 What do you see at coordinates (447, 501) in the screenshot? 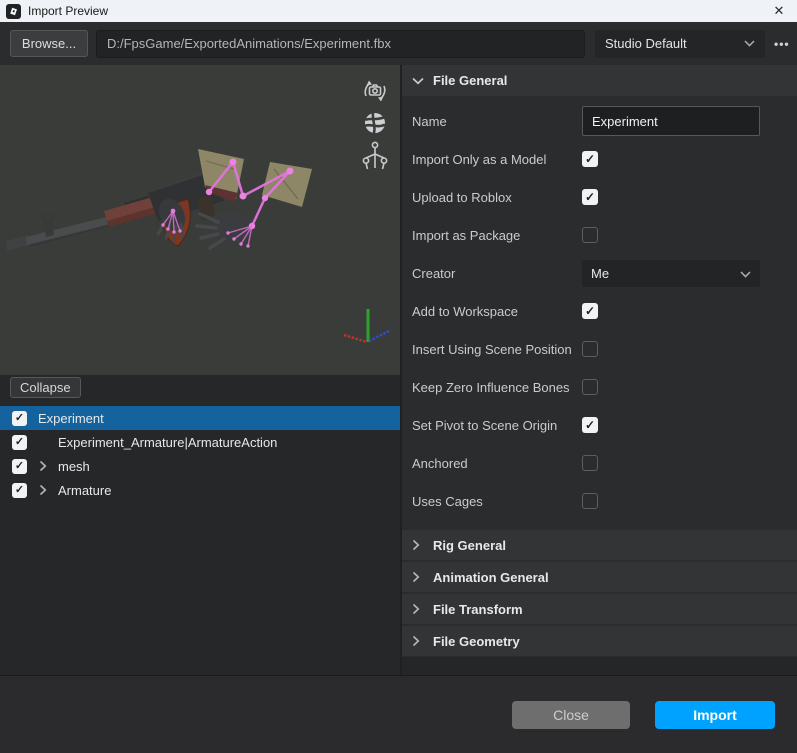
I see `property-label: Uses Cages` at bounding box center [447, 501].